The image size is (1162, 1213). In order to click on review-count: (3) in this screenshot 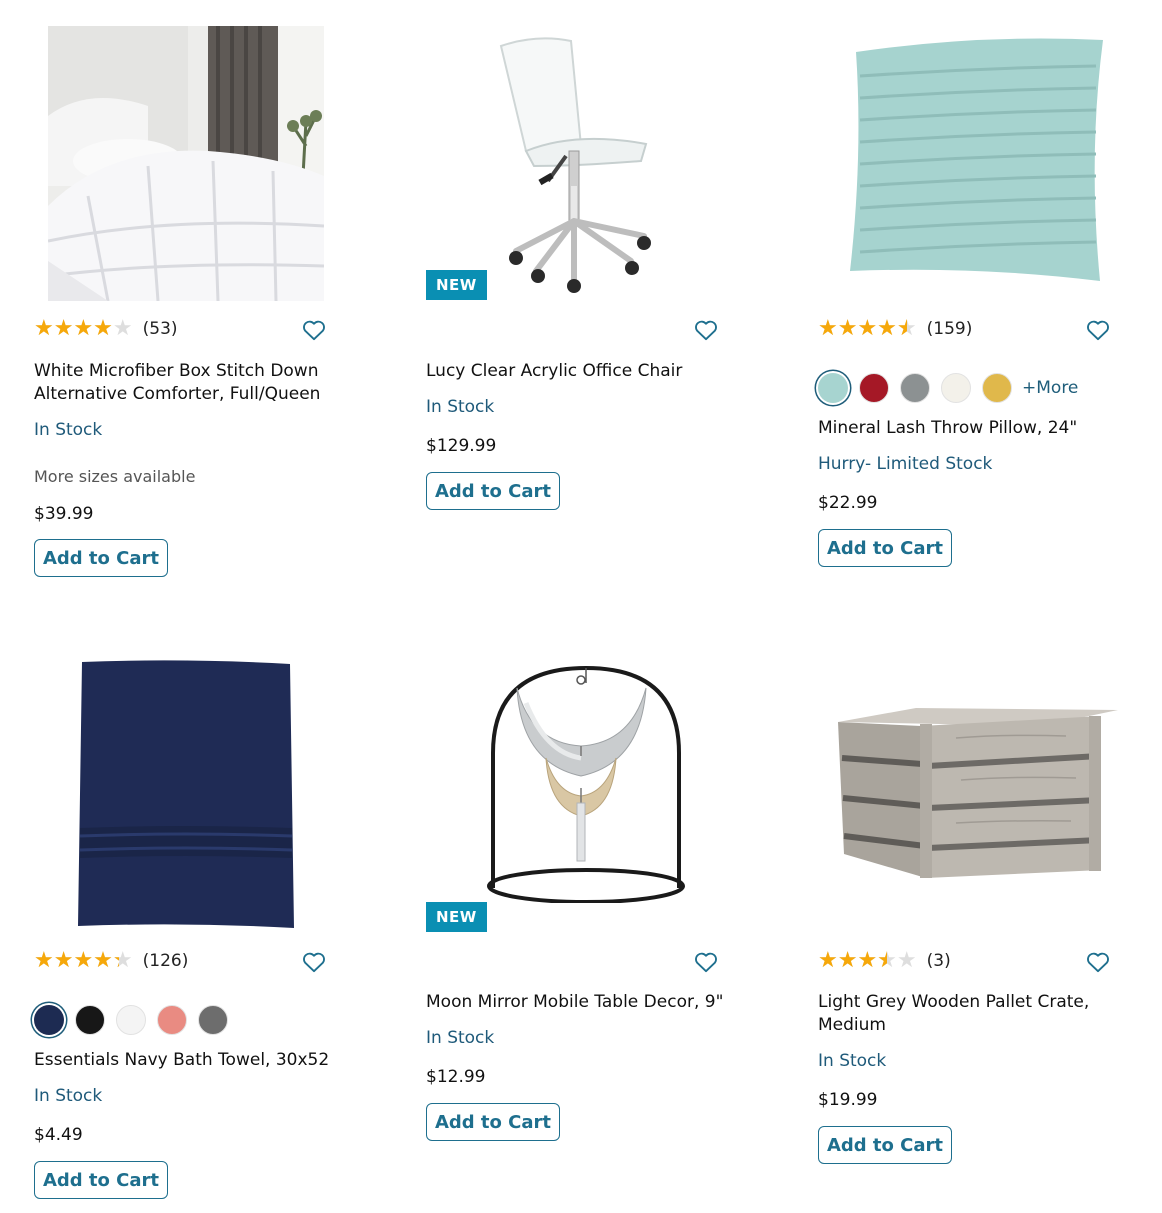, I will do `click(939, 961)`.